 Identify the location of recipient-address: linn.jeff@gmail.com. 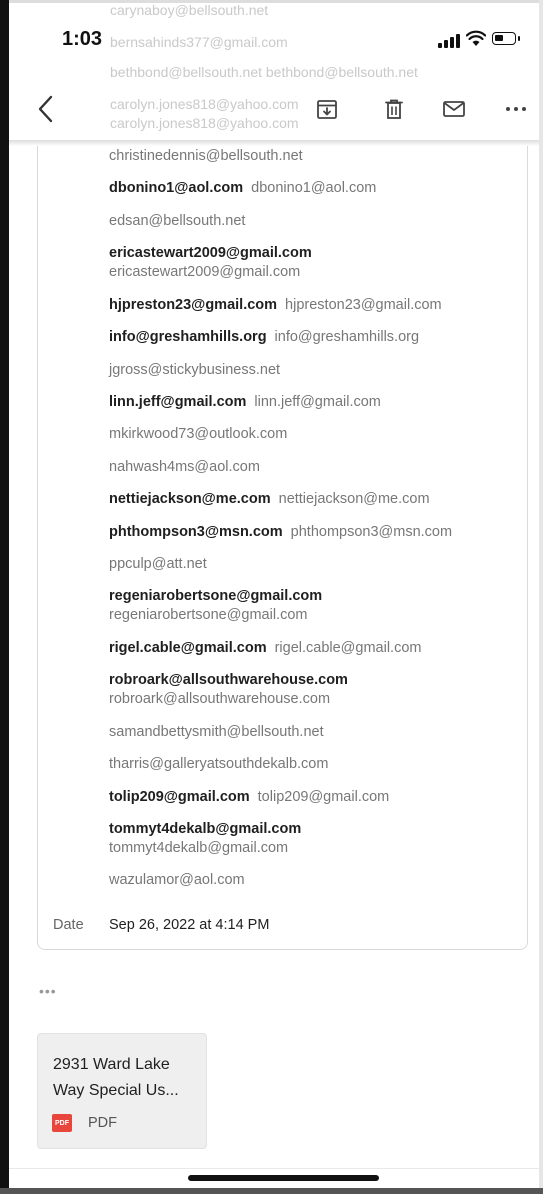
(317, 401).